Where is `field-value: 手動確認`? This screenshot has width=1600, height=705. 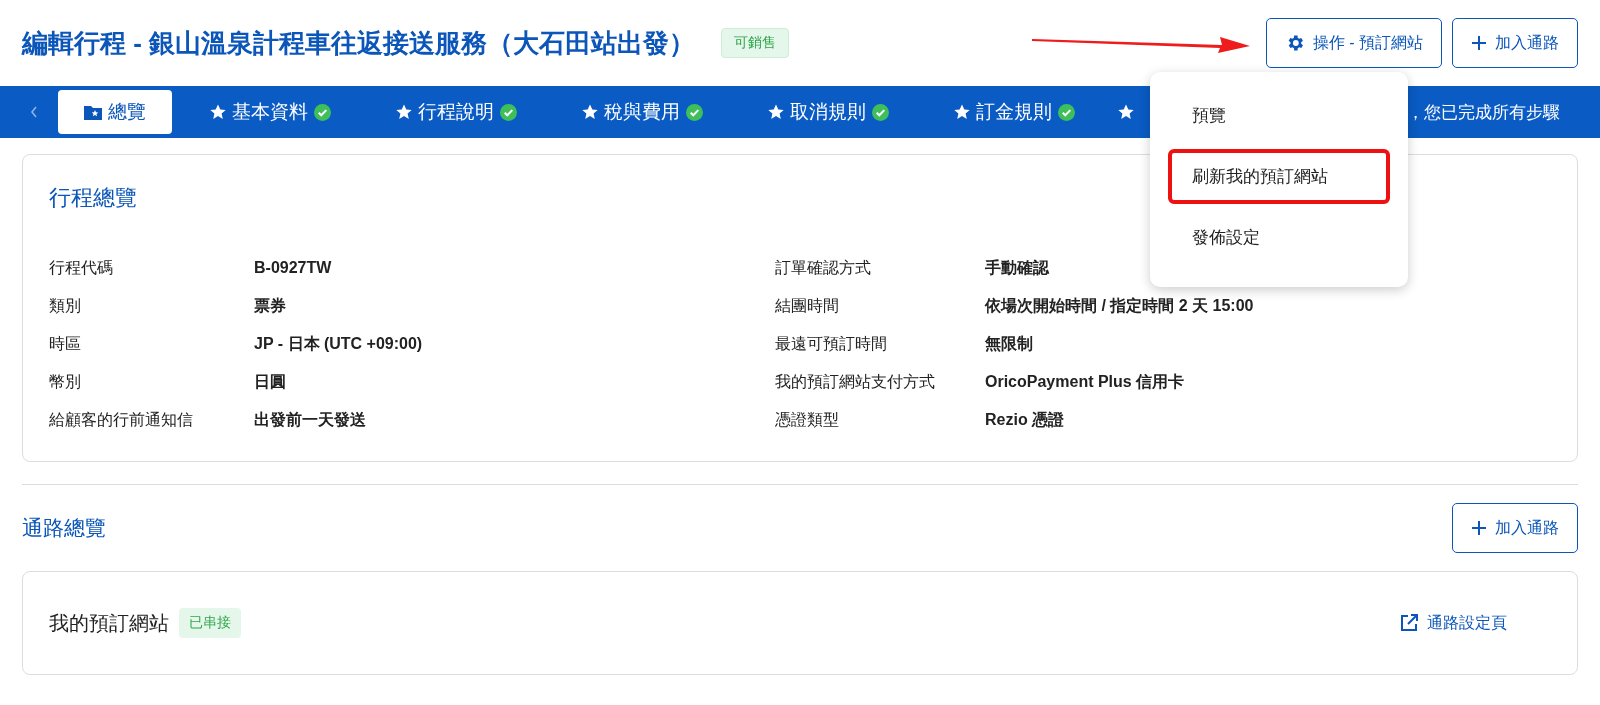 field-value: 手動確認 is located at coordinates (1017, 267).